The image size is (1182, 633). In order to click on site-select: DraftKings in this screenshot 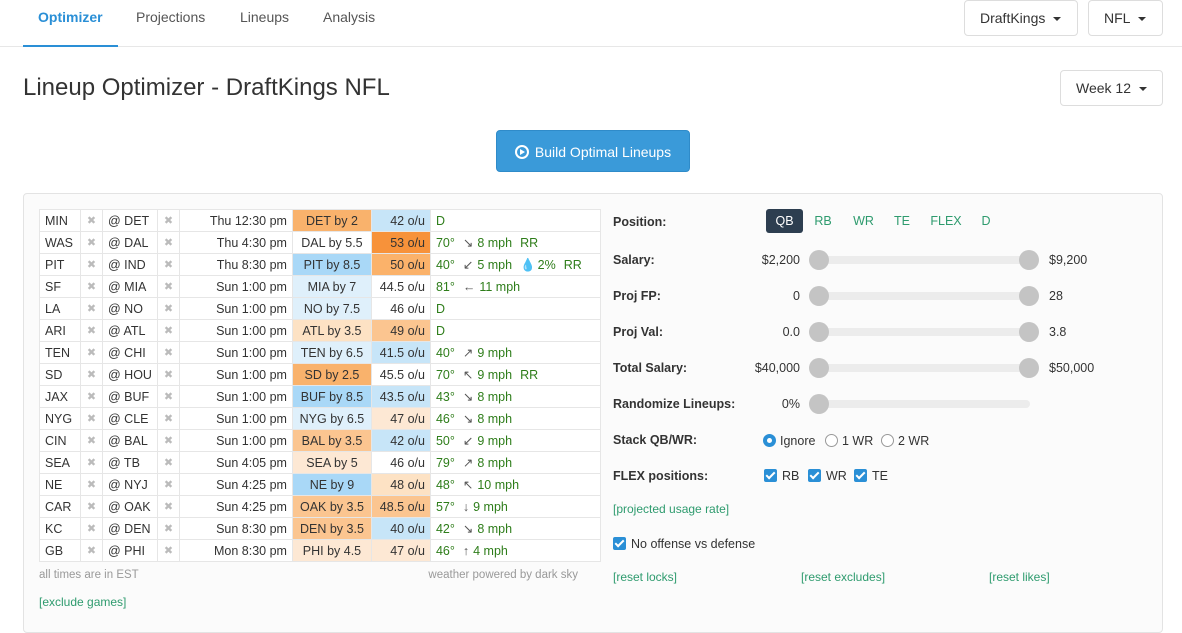, I will do `click(1021, 18)`.